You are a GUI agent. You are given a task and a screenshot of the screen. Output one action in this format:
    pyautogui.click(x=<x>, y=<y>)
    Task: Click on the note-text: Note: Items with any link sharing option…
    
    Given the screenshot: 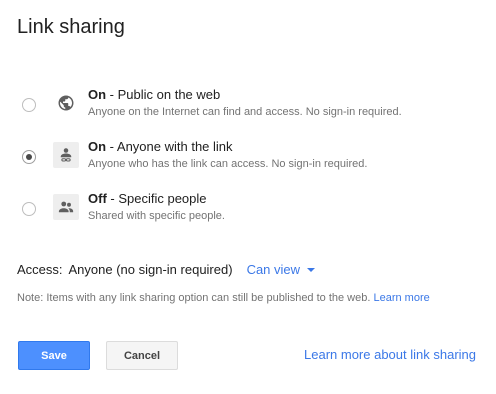 What is the action you would take?
    pyautogui.click(x=194, y=298)
    